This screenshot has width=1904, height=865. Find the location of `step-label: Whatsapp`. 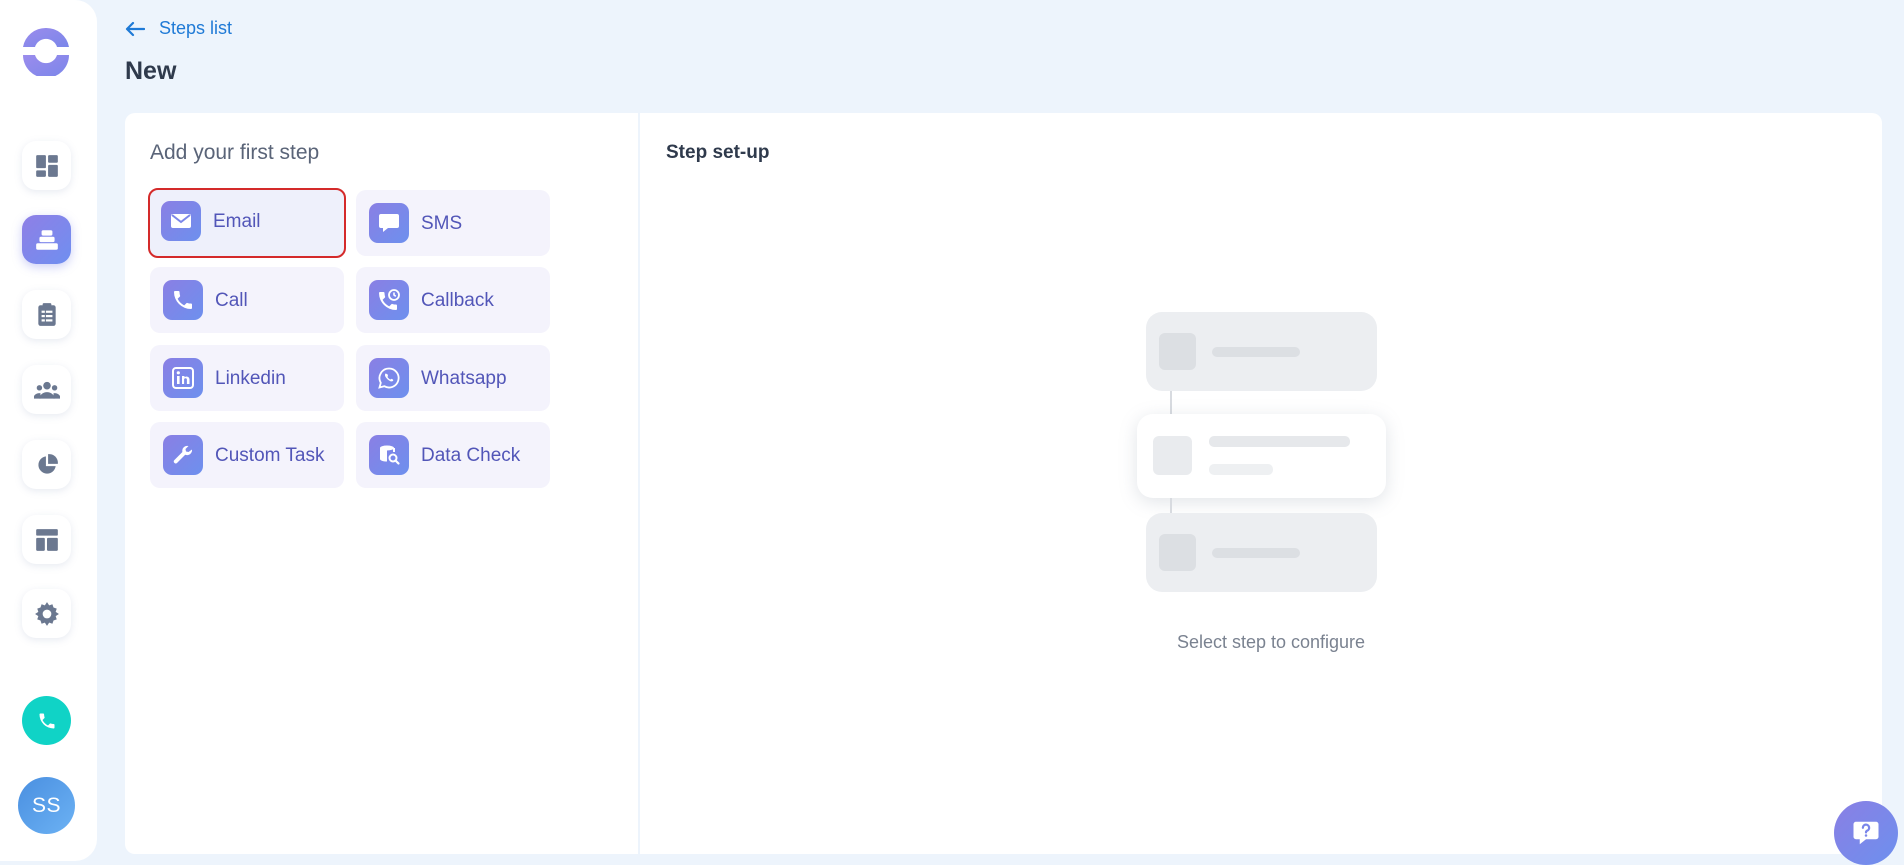

step-label: Whatsapp is located at coordinates (464, 378).